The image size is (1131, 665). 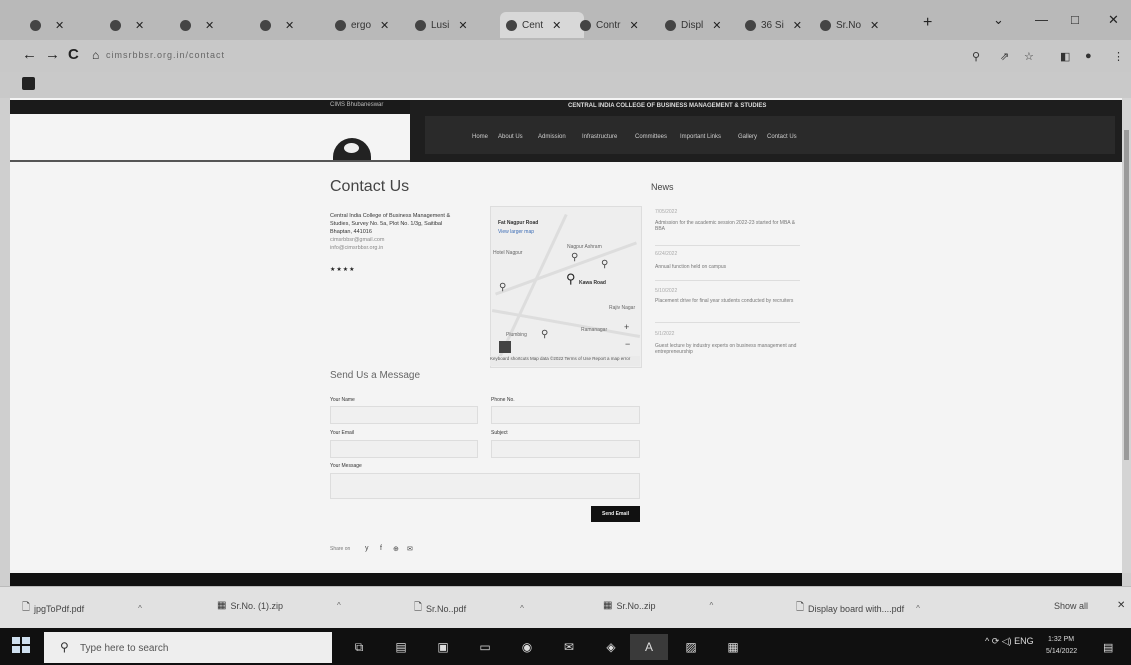 What do you see at coordinates (357, 240) in the screenshot?
I see `email-link: cimsrbbsr@gmail.com` at bounding box center [357, 240].